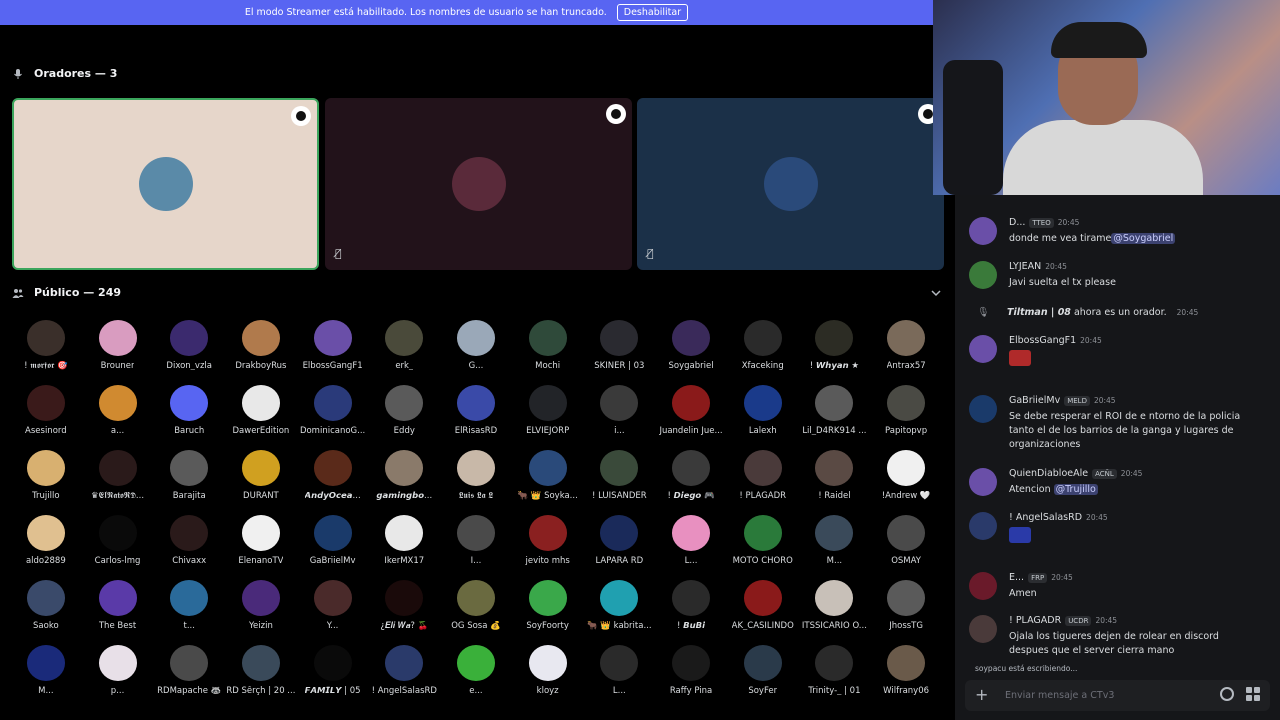  Describe the element at coordinates (189, 475) in the screenshot. I see `audience-member: Barajita` at that location.